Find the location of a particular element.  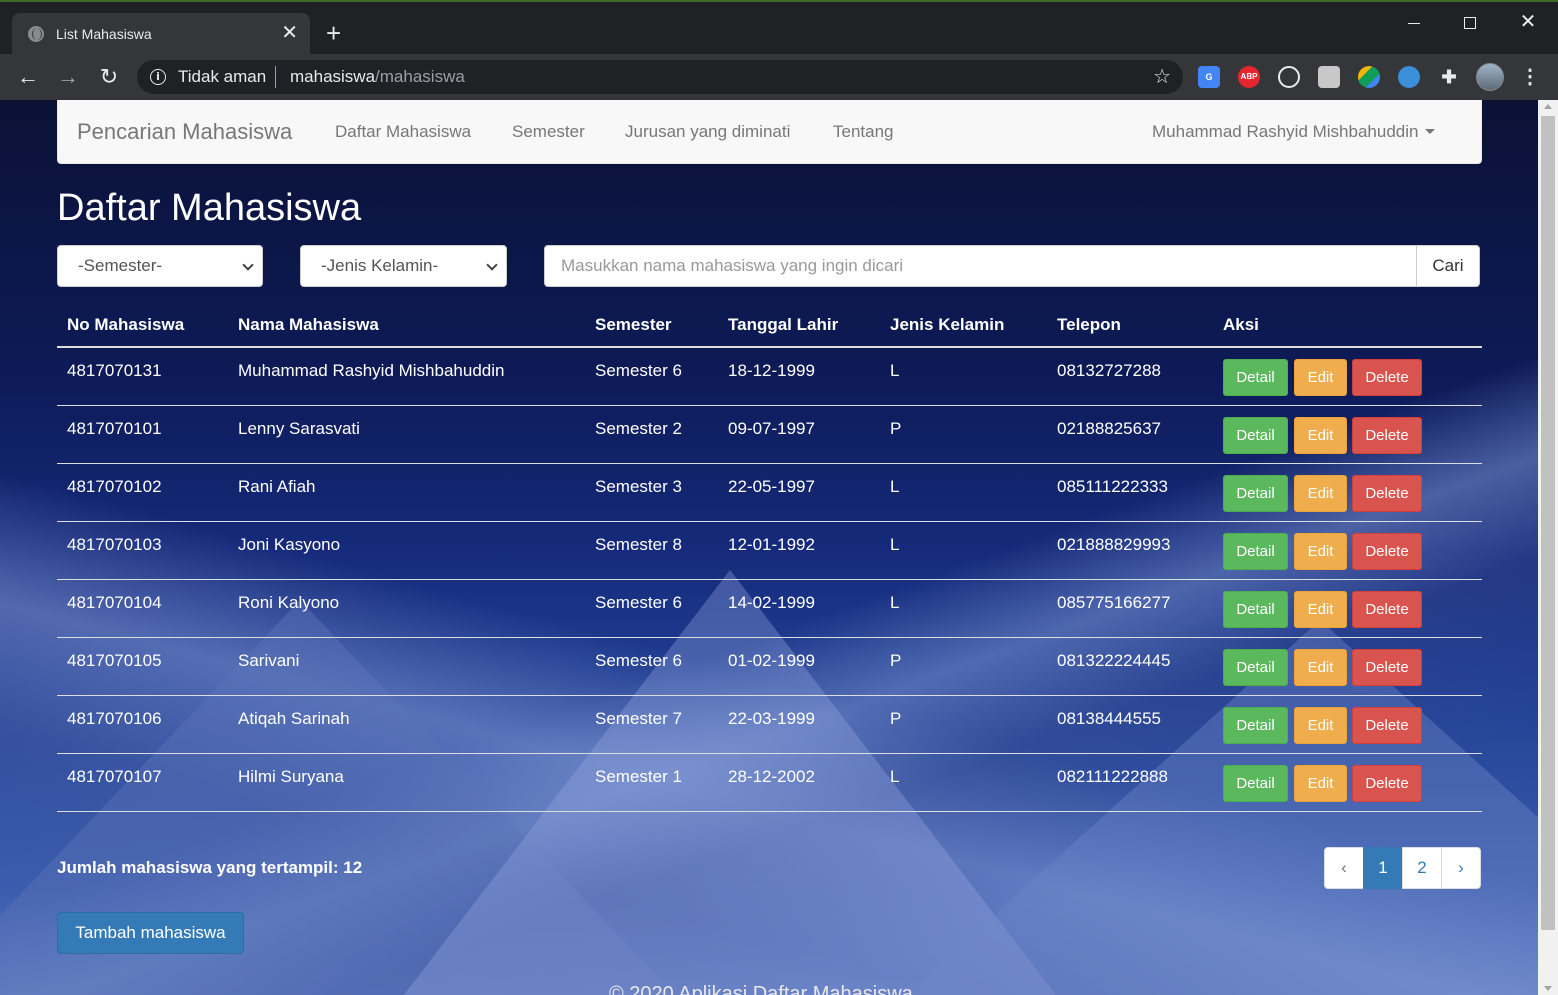

student-birthdate: 09-07-1997 is located at coordinates (771, 428).